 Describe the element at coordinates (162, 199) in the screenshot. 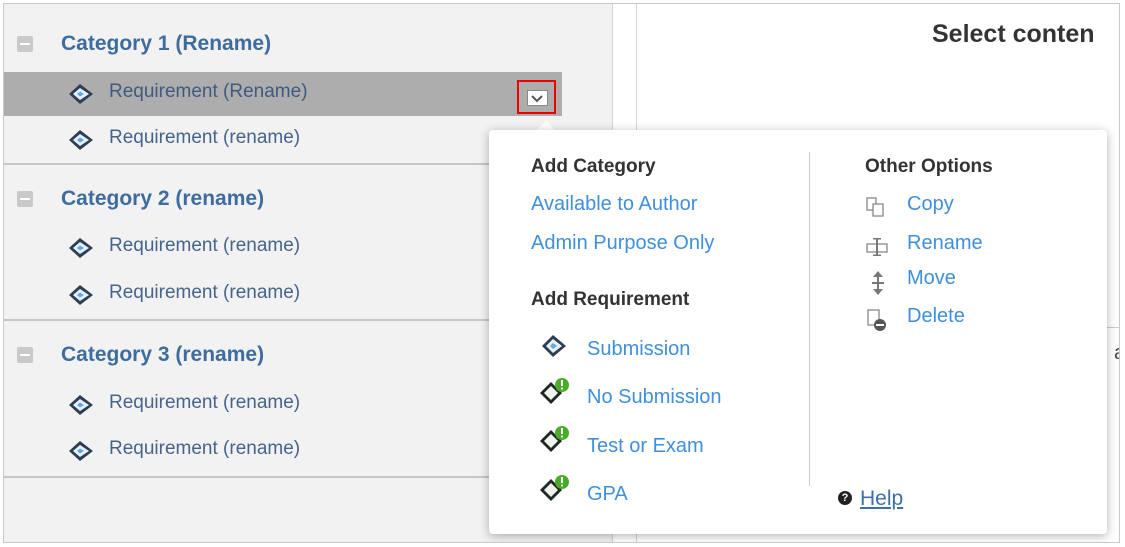

I see `category-label: Category 2 (rename)` at that location.